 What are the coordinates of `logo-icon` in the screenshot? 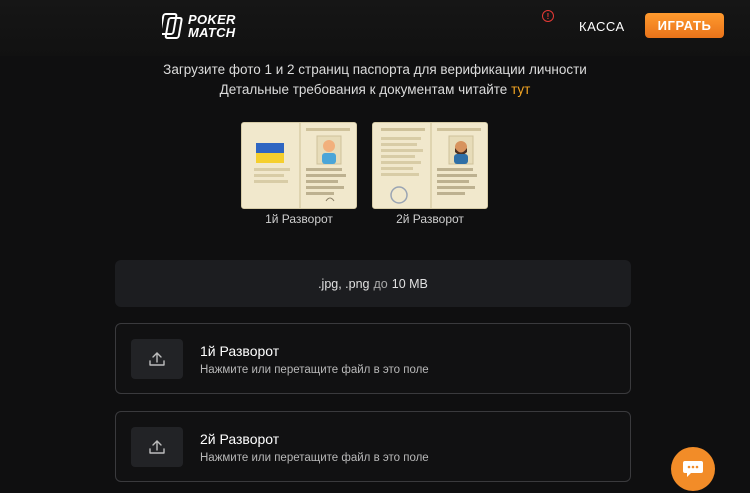 It's located at (172, 26).